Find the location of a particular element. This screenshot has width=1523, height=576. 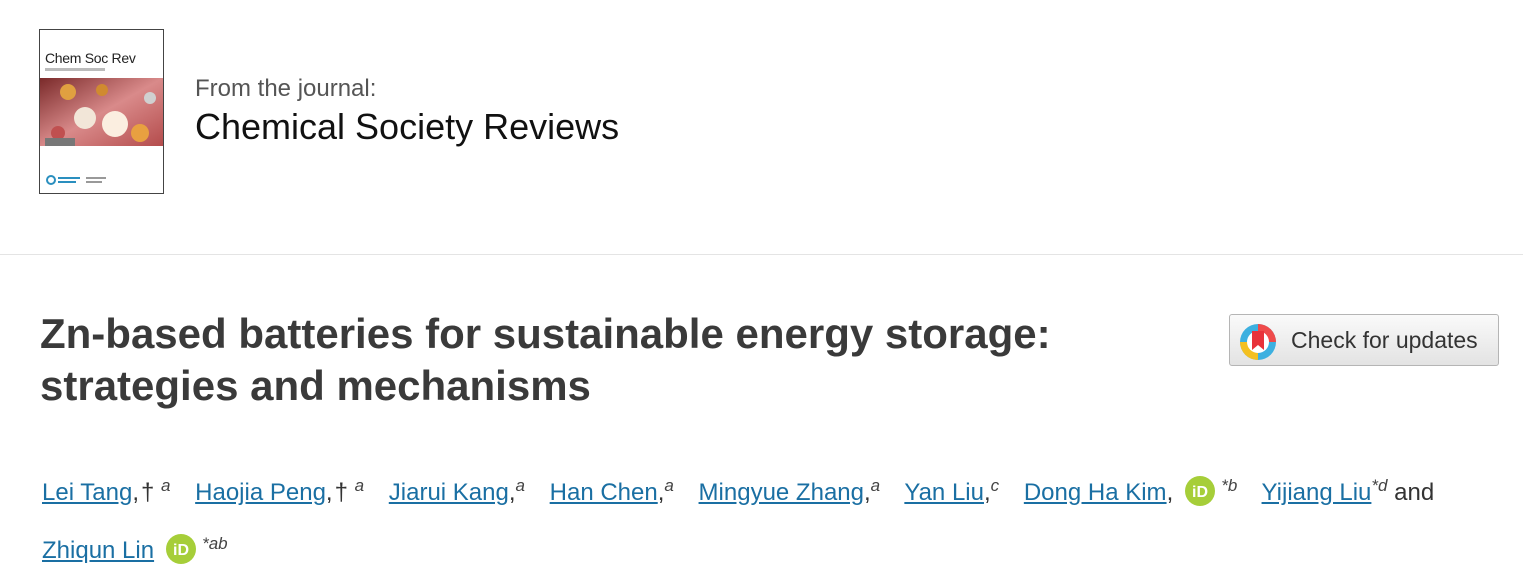

journal-name-link: Chemical Society Reviews is located at coordinates (407, 127).